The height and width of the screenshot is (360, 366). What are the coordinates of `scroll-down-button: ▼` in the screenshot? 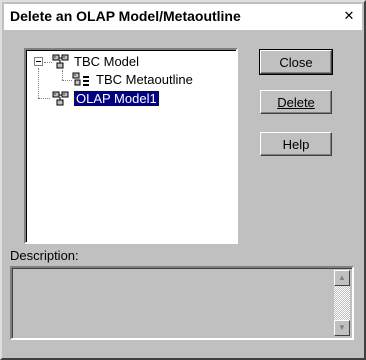 It's located at (342, 328).